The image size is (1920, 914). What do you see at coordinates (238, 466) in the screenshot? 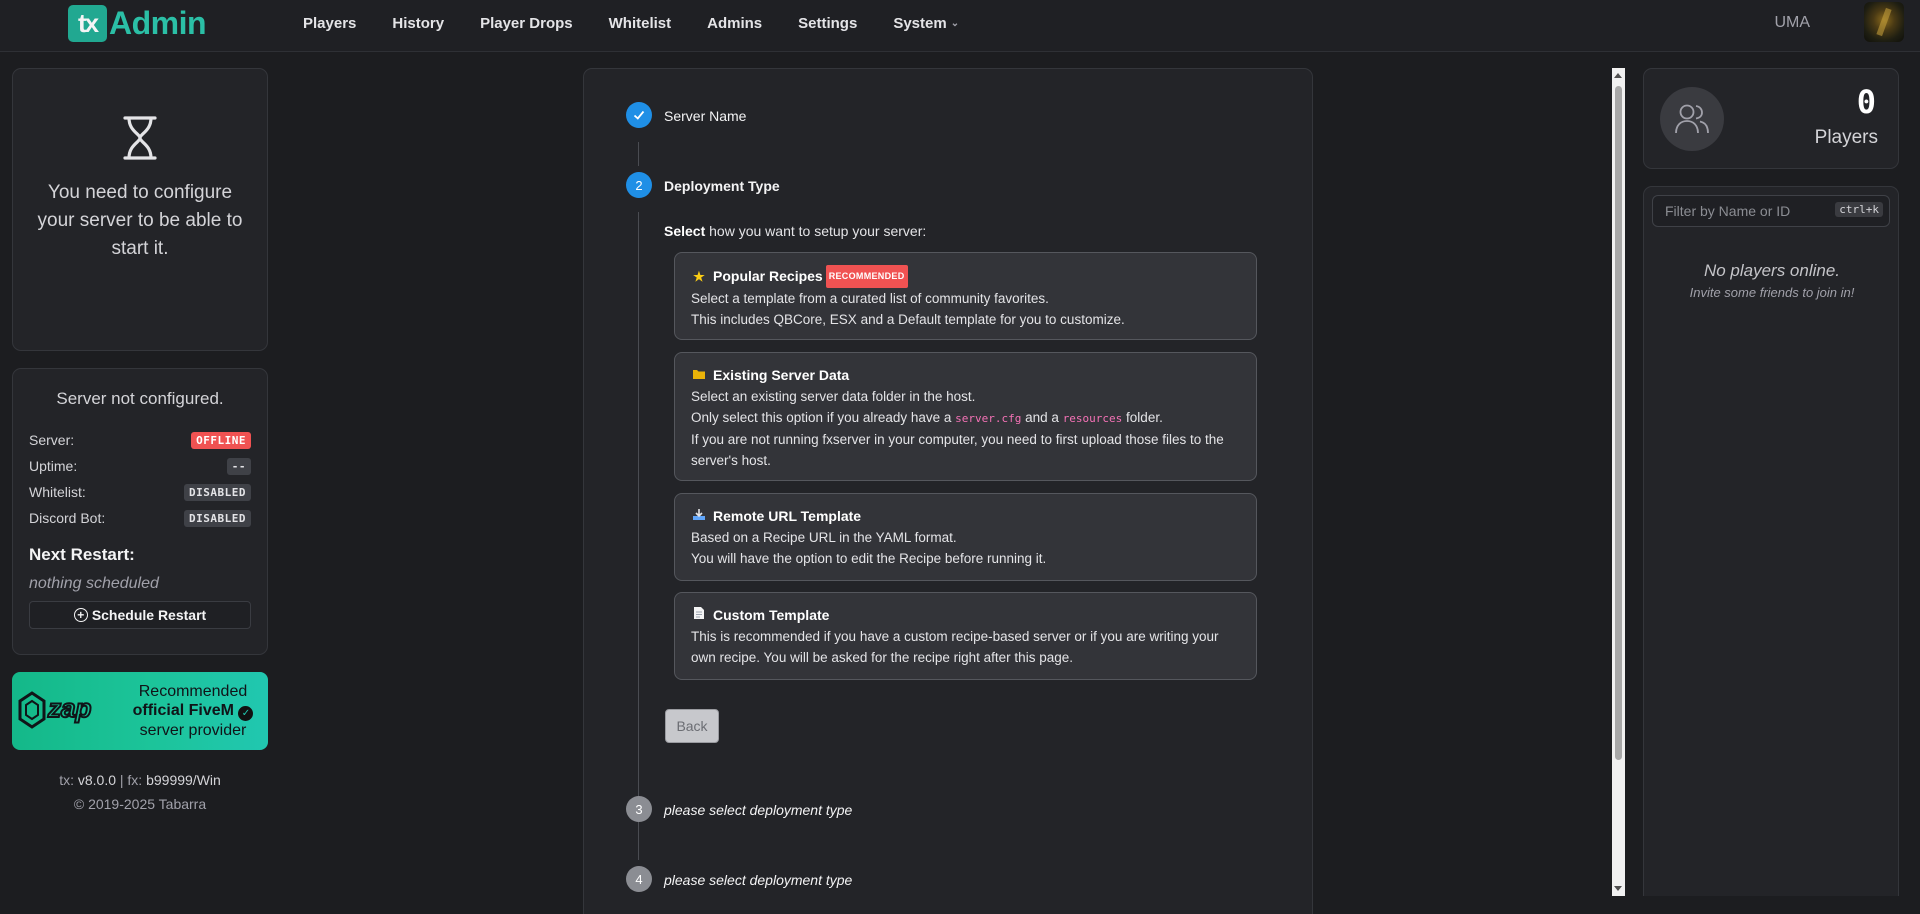
I see `uptime-badge: --` at bounding box center [238, 466].